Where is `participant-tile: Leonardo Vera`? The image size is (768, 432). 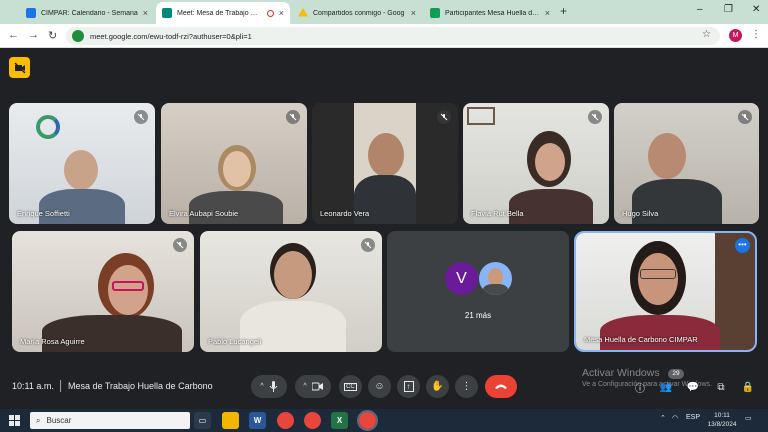 participant-tile: Leonardo Vera is located at coordinates (385, 163).